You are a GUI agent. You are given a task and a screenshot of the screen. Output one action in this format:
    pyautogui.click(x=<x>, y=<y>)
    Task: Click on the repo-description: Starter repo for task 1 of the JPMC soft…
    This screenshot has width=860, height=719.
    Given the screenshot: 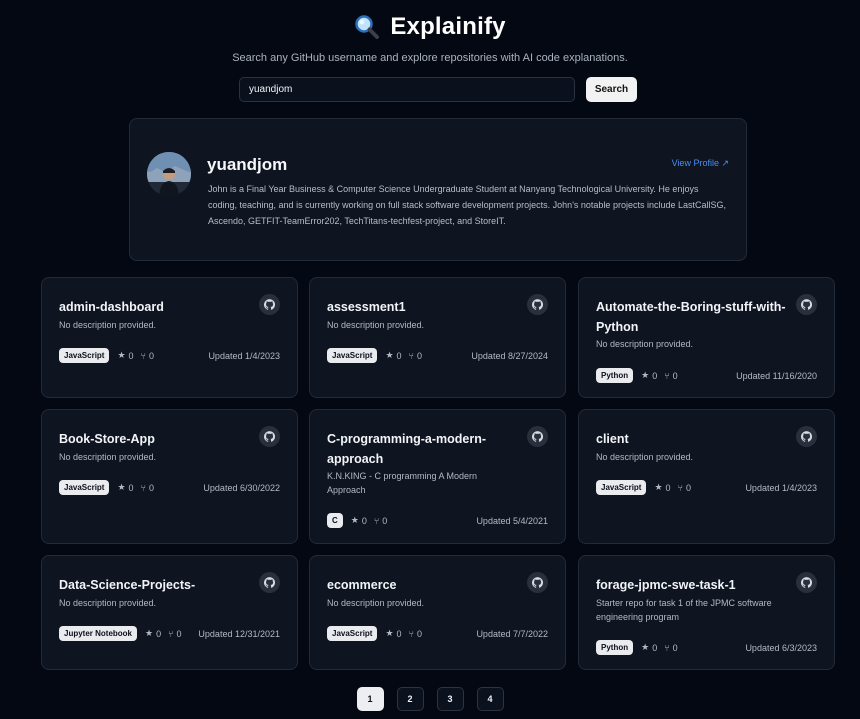 What is the action you would take?
    pyautogui.click(x=684, y=610)
    